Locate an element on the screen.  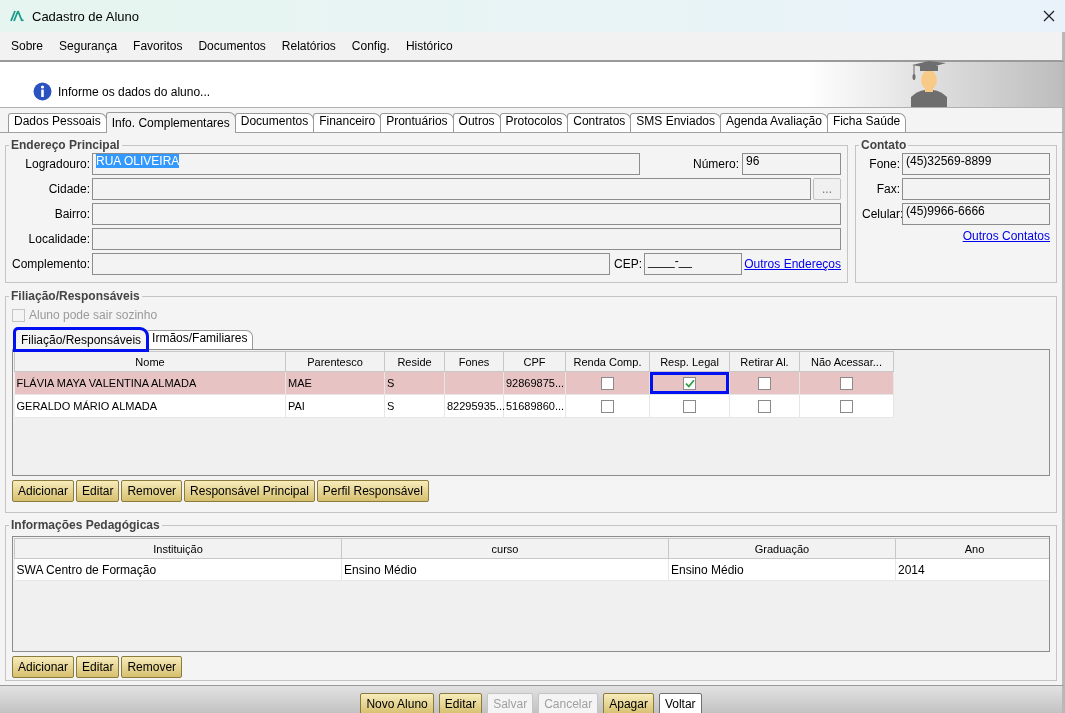
table-cell: GERALDO MÁRIO ALMADA is located at coordinates (150, 406).